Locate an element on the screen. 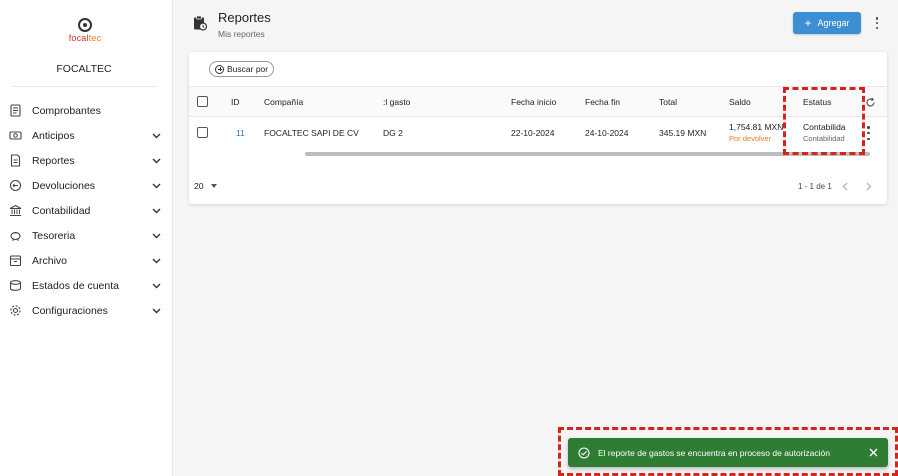 The height and width of the screenshot is (476, 898). page-title: Reportes is located at coordinates (244, 17).